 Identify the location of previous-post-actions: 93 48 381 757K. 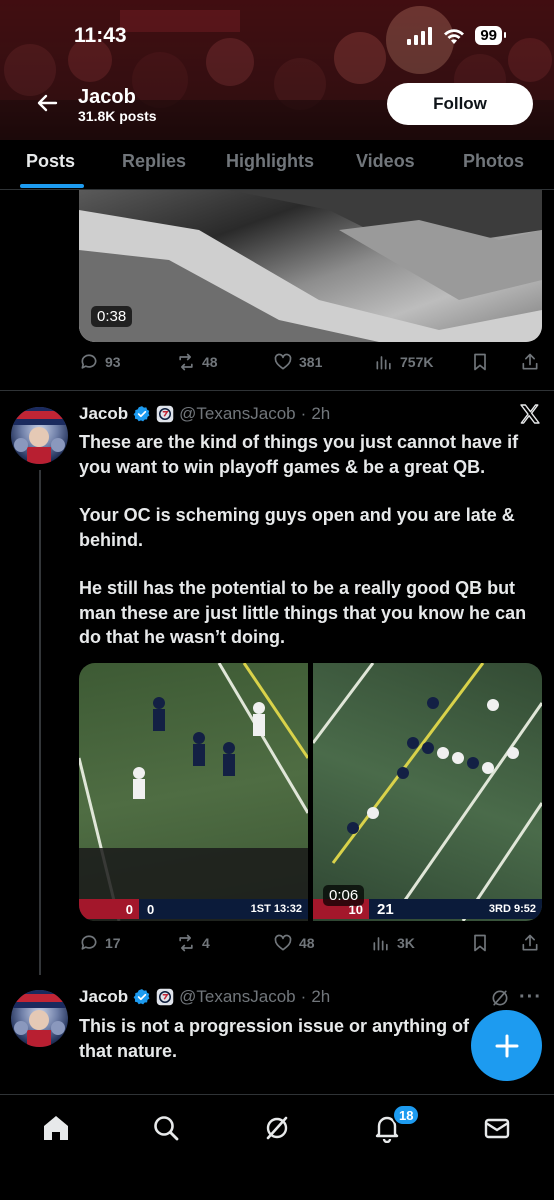
(310, 364).